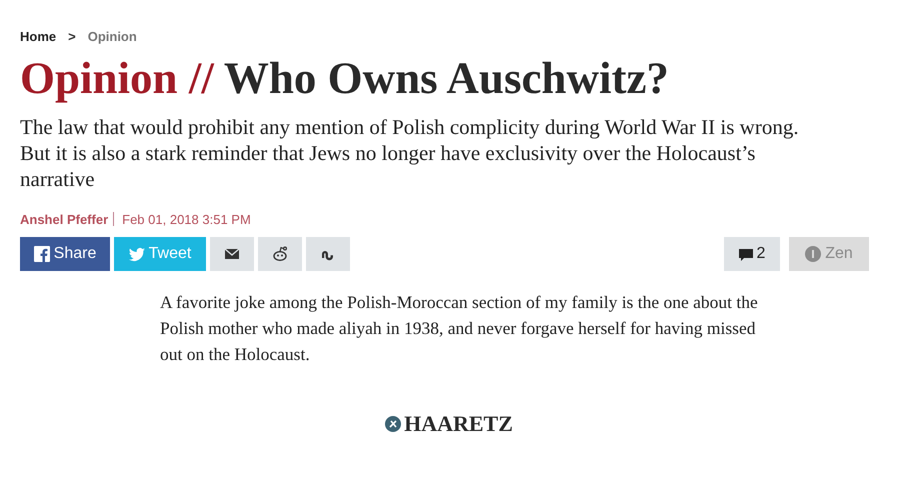  Describe the element at coordinates (813, 254) in the screenshot. I see `info-icon` at that location.